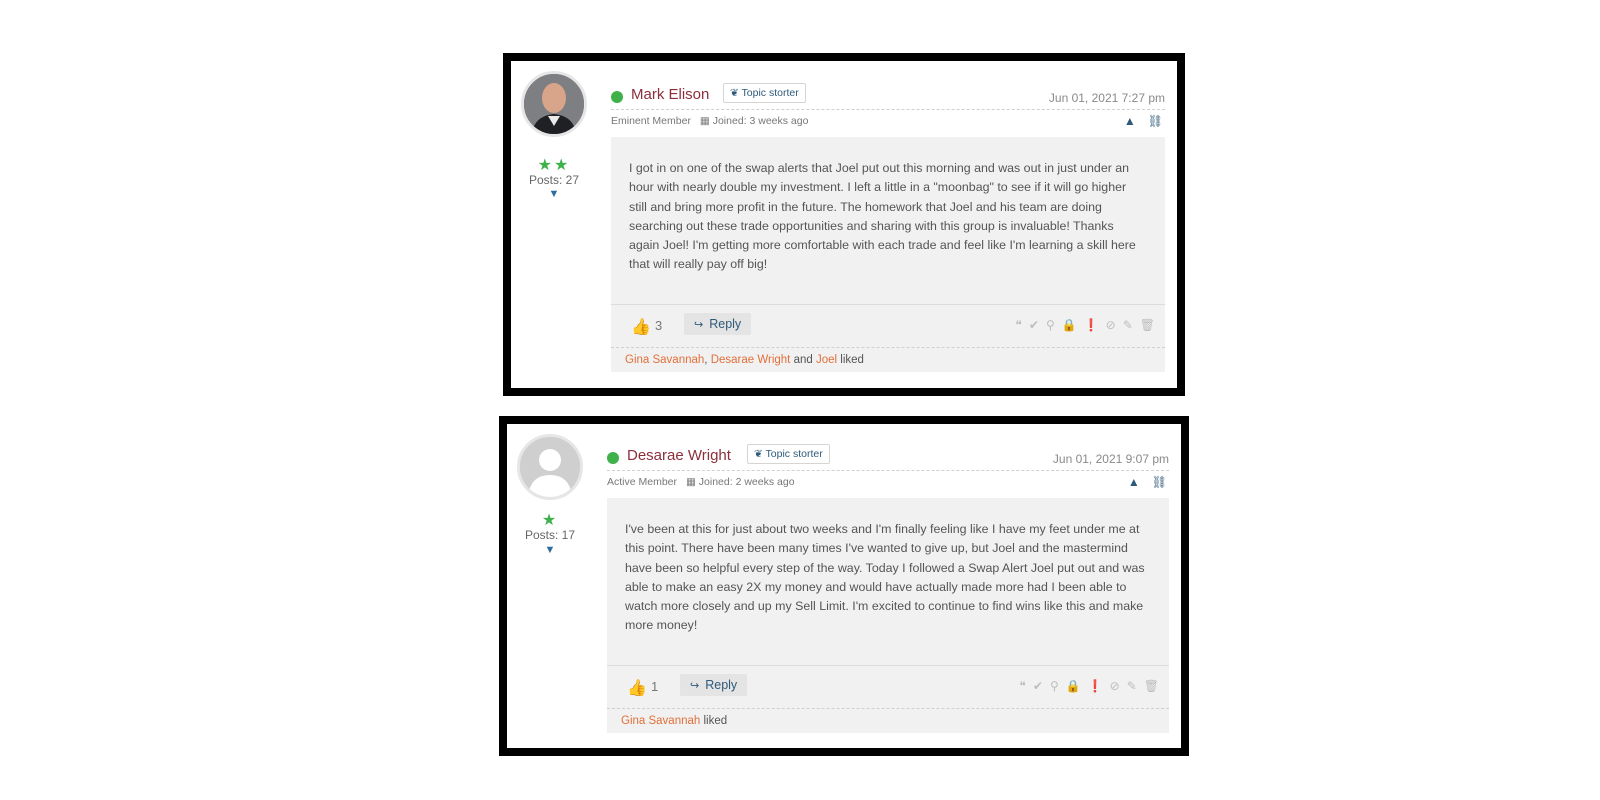 The image size is (1600, 800). Describe the element at coordinates (550, 535) in the screenshot. I see `post-count: Posts: 17` at that location.